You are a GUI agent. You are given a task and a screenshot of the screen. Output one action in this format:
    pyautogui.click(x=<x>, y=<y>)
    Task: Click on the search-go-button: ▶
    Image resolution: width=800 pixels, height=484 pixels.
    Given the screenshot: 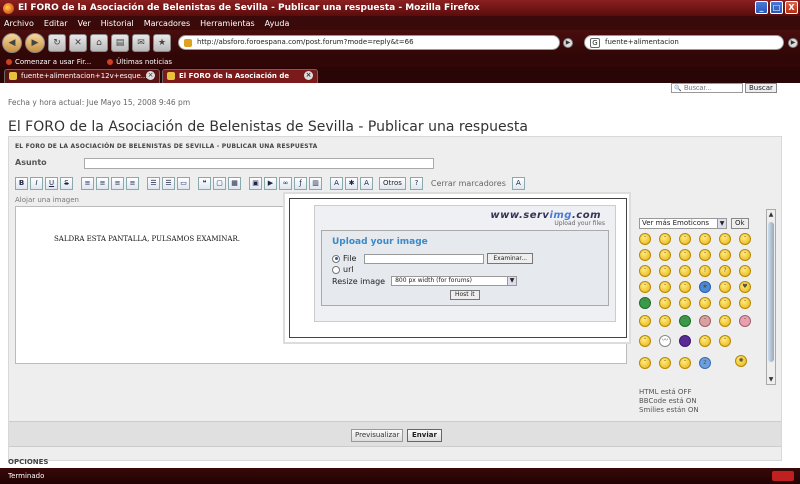 What is the action you would take?
    pyautogui.click(x=793, y=43)
    